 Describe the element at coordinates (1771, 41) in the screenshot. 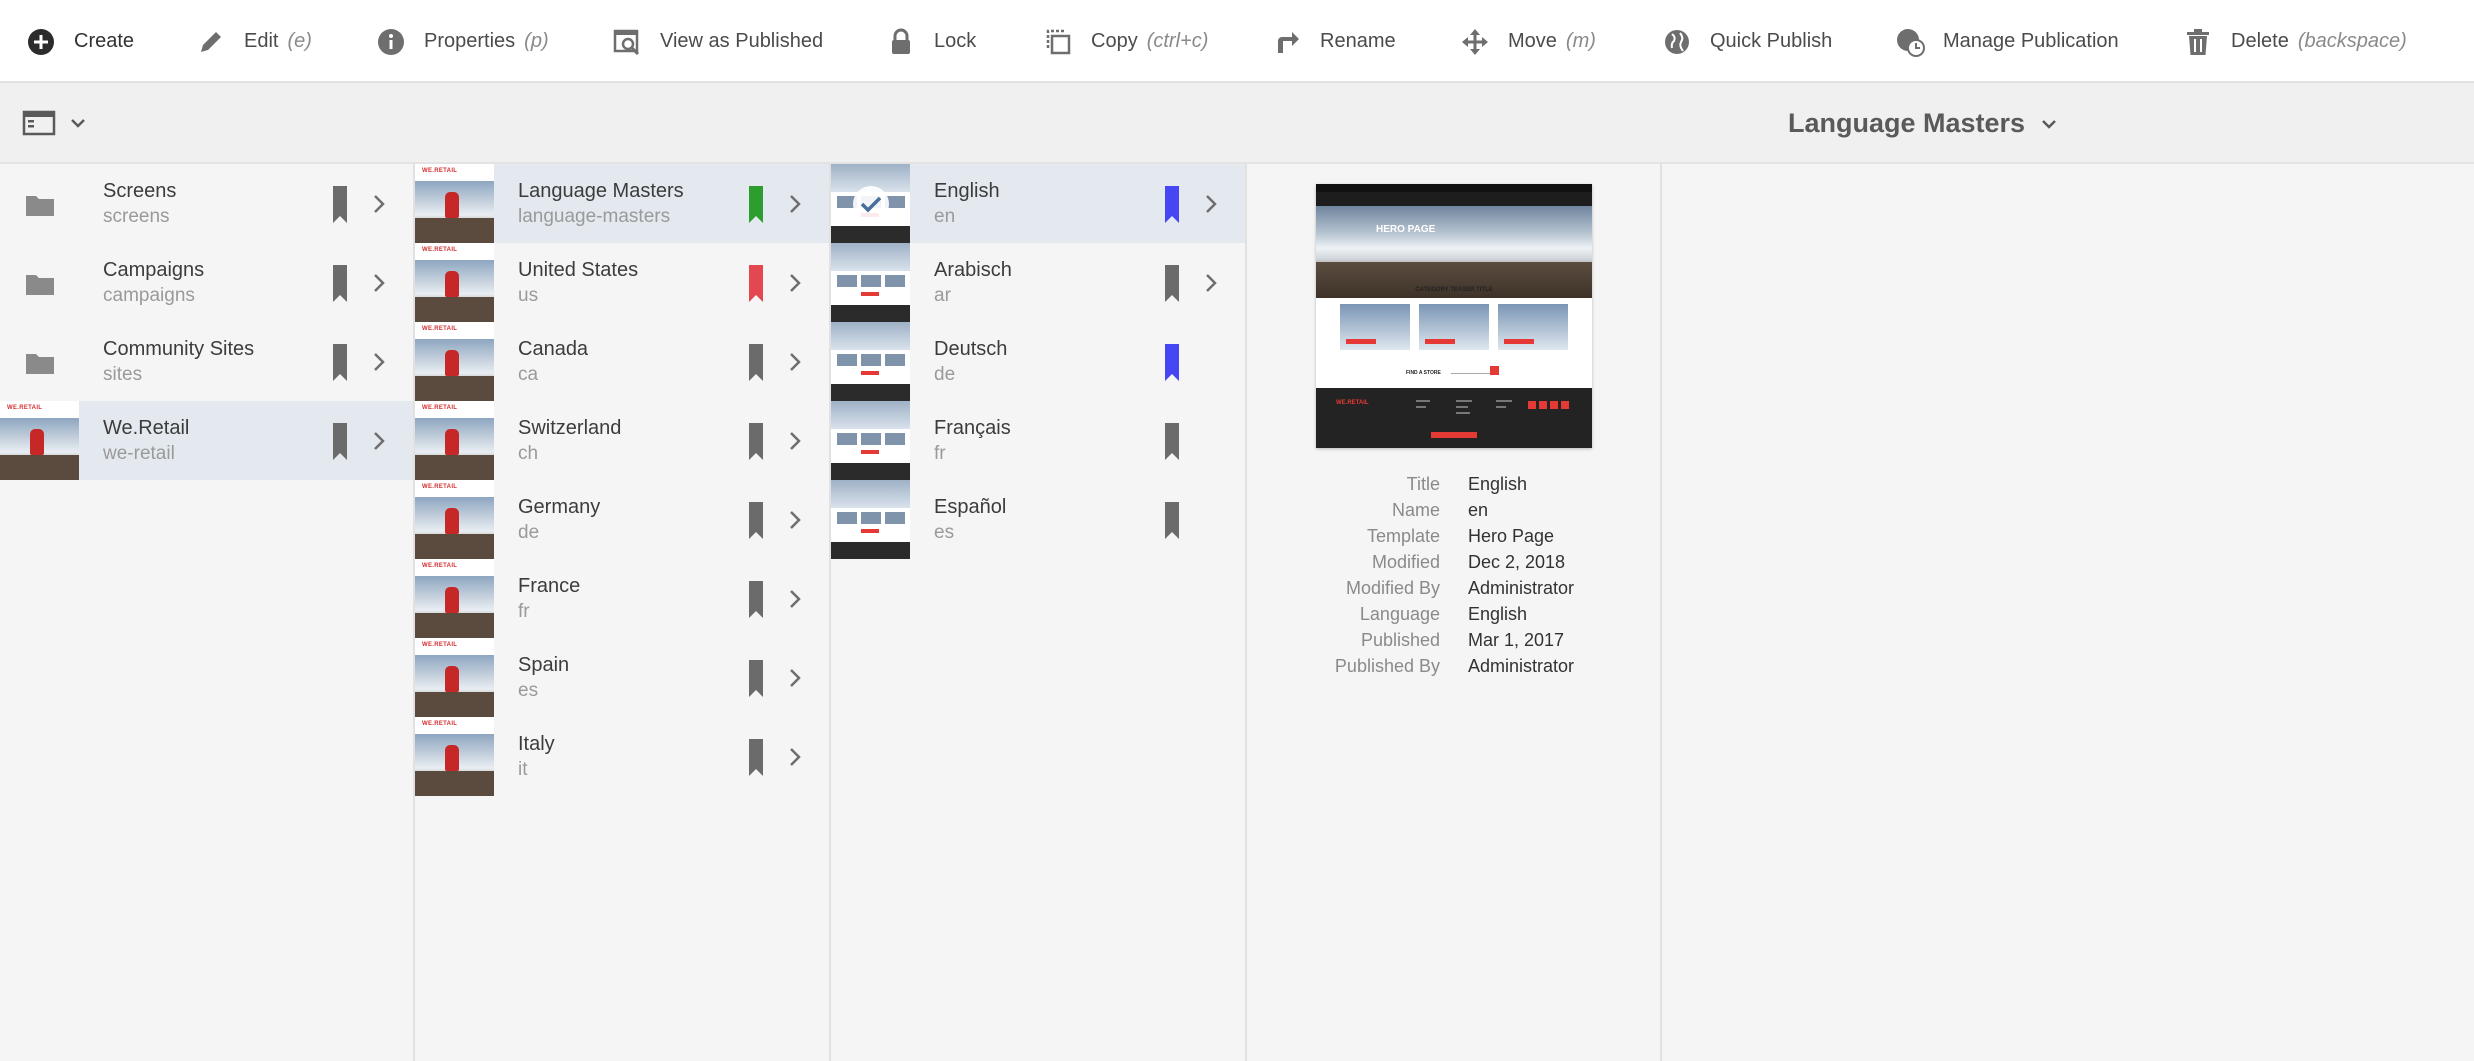

I see `quick-publish-label: Quick Publish` at that location.